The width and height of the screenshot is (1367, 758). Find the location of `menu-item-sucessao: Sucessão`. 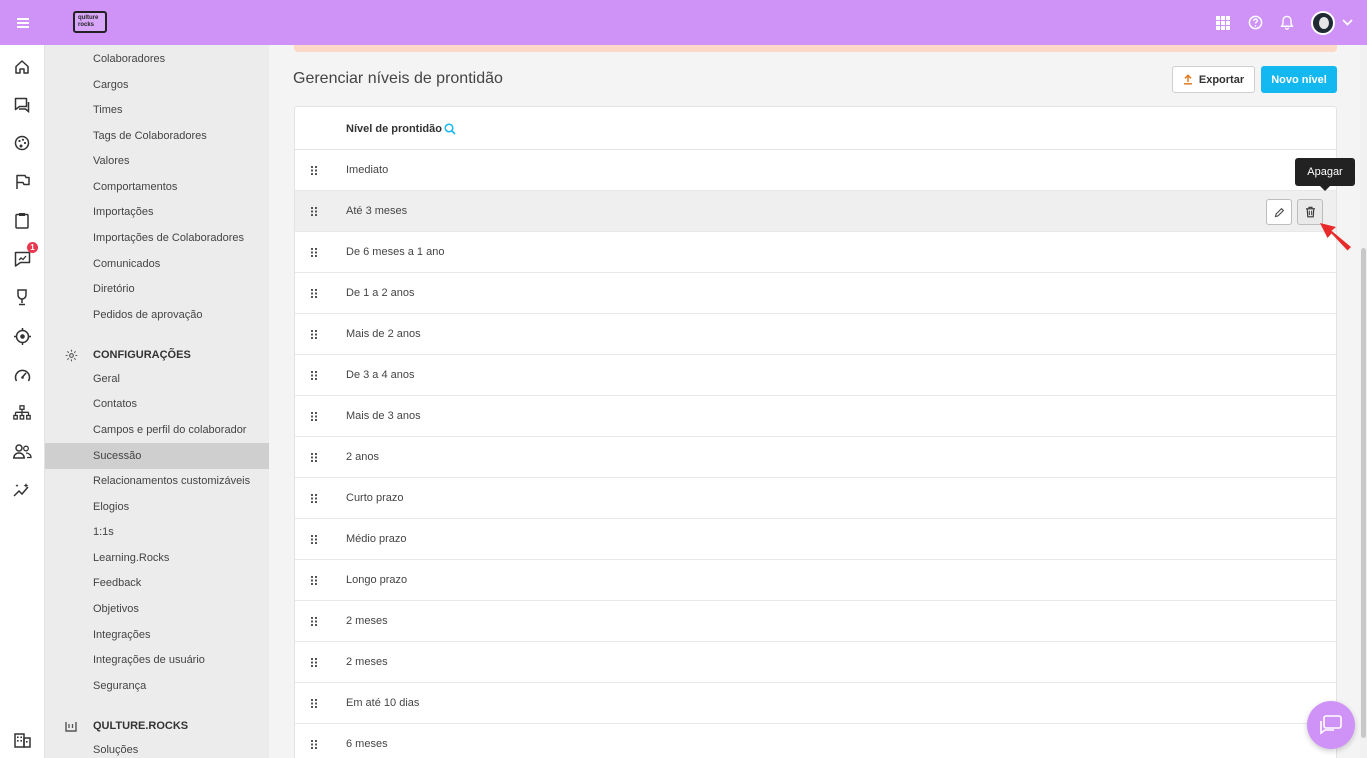

menu-item-sucessao: Sucessão is located at coordinates (157, 456).